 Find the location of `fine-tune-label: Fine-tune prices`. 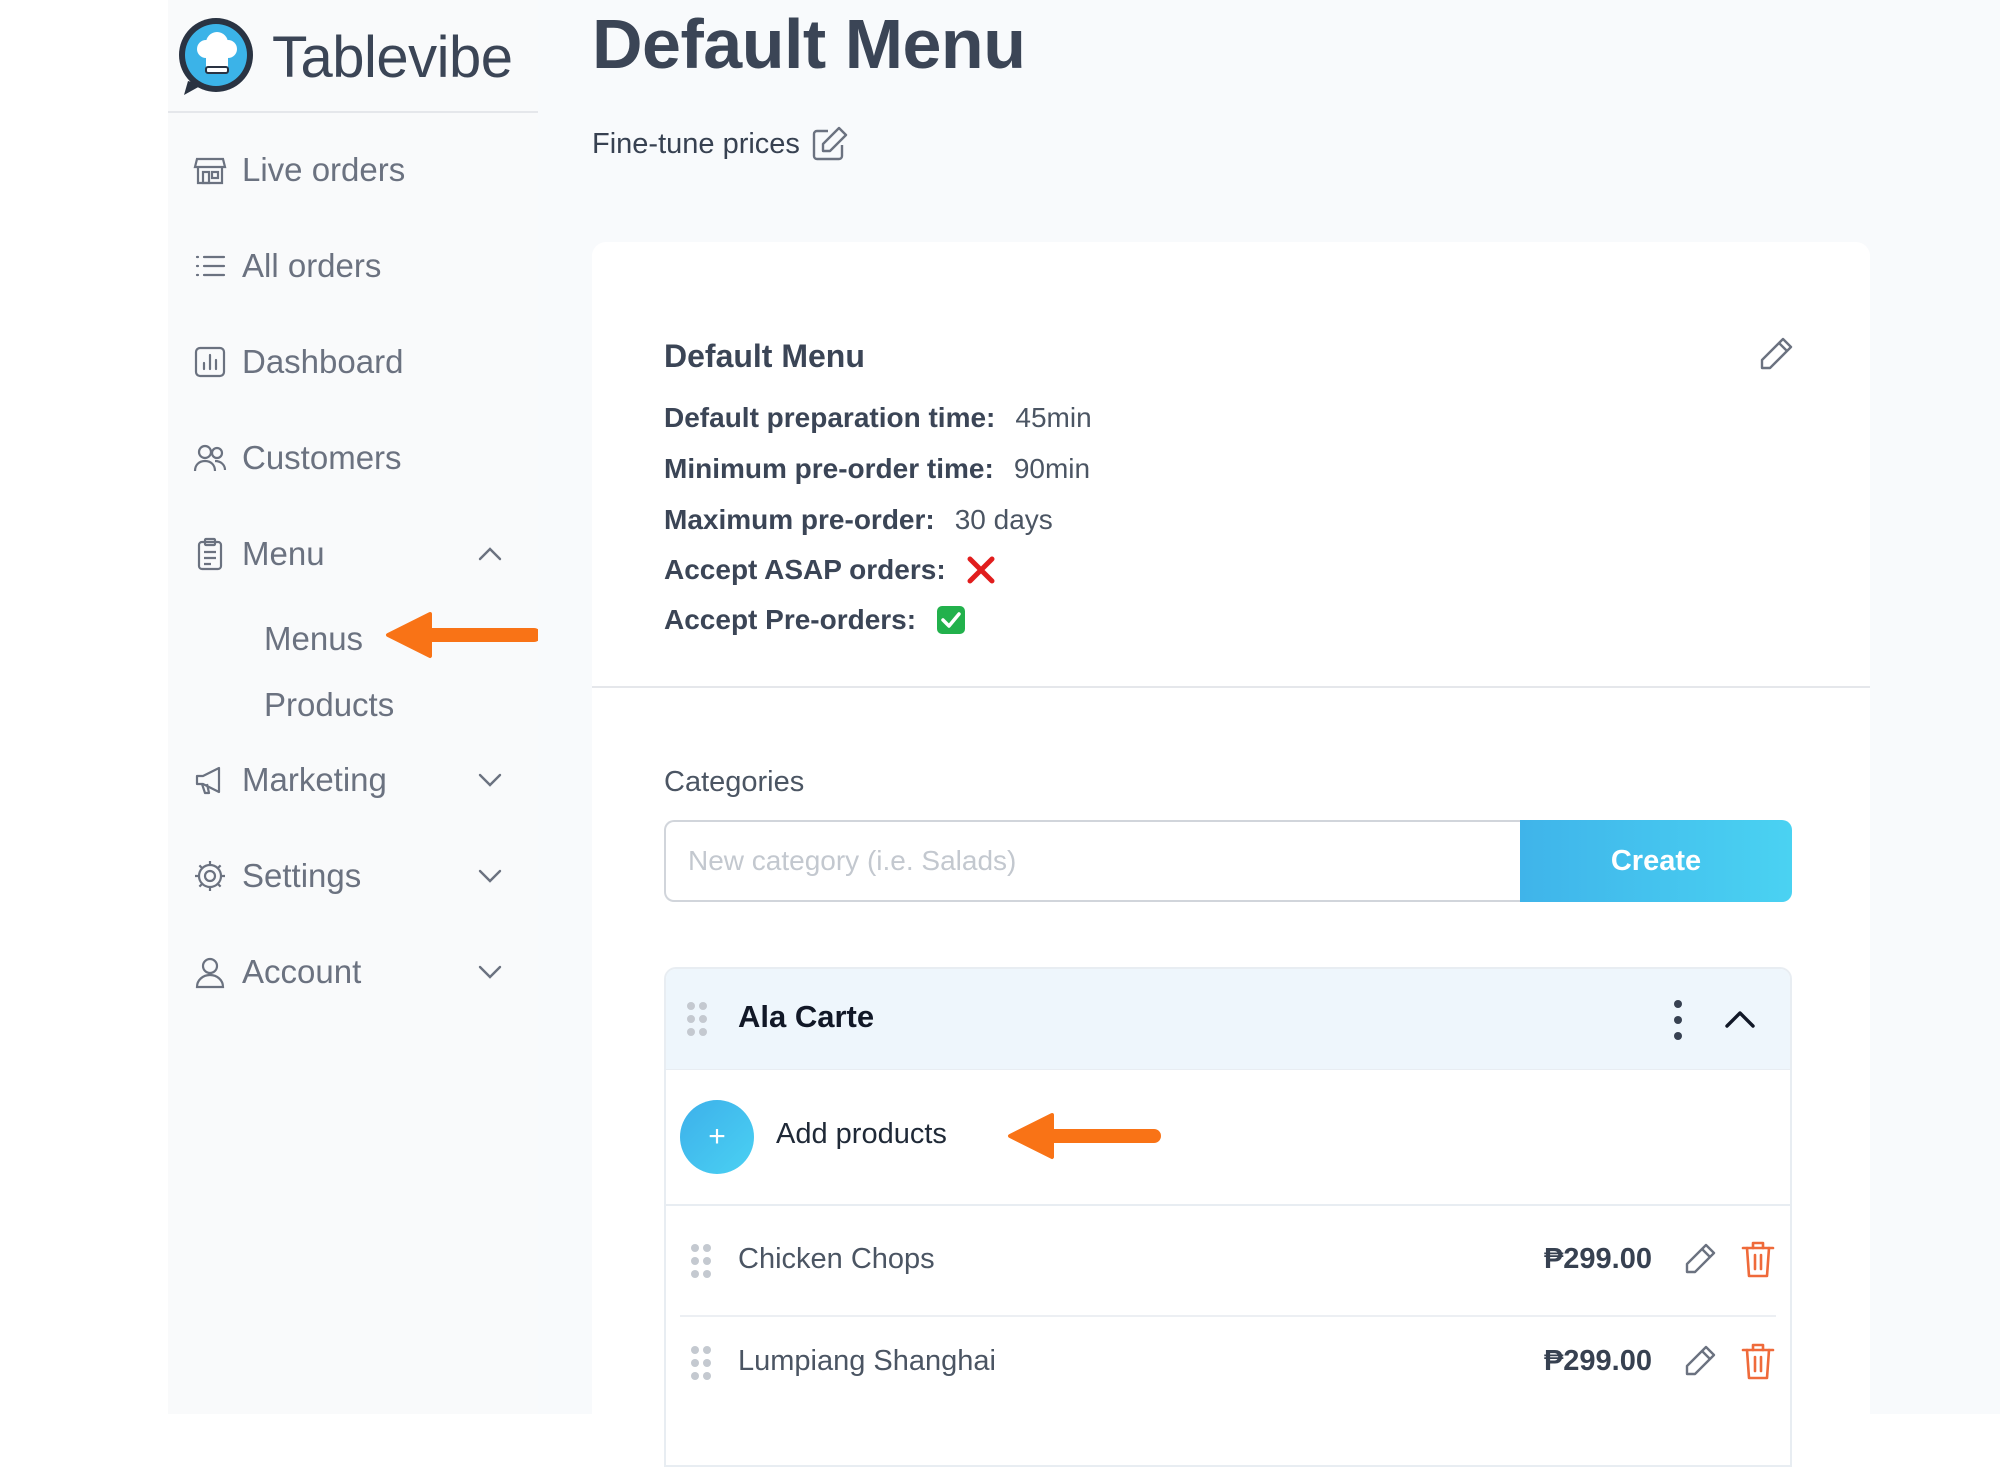

fine-tune-label: Fine-tune prices is located at coordinates (696, 143).